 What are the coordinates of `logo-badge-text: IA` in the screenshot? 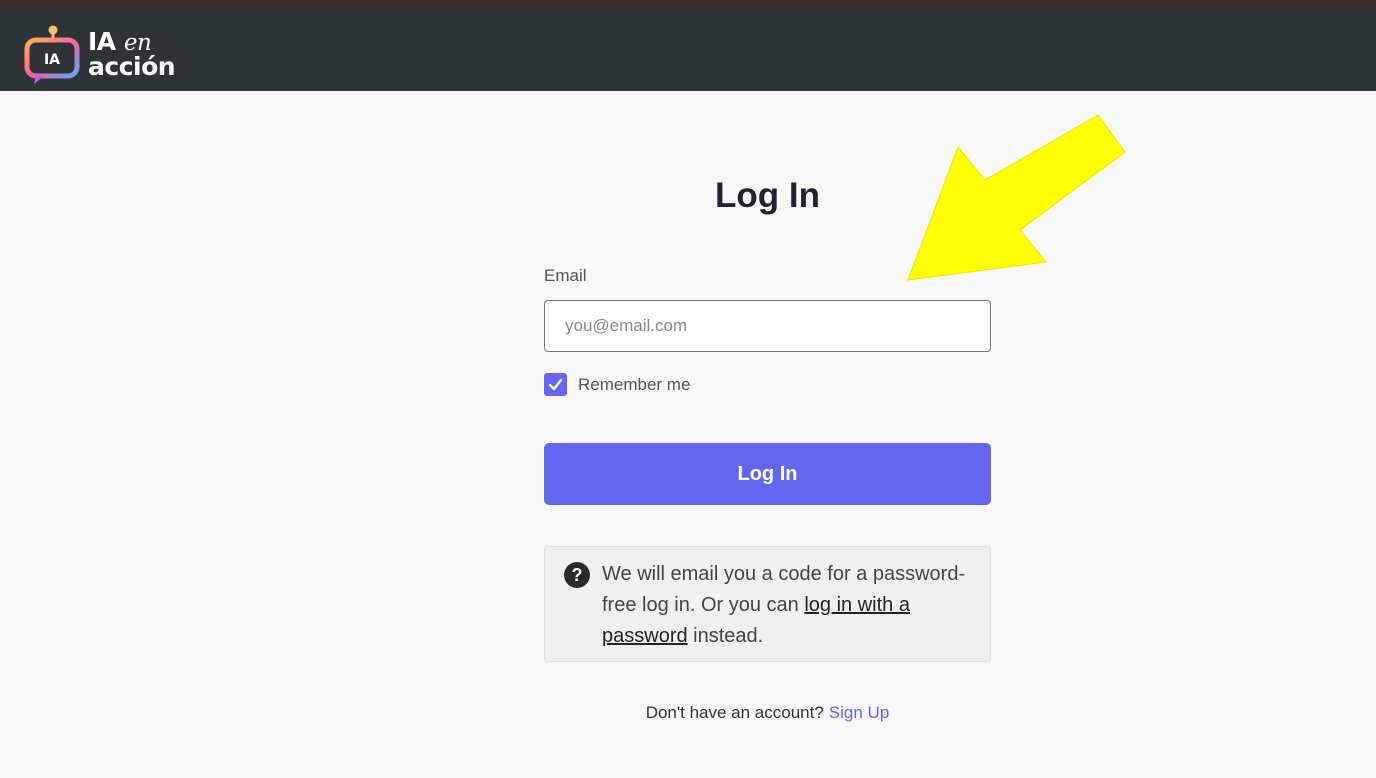 It's located at (52, 60).